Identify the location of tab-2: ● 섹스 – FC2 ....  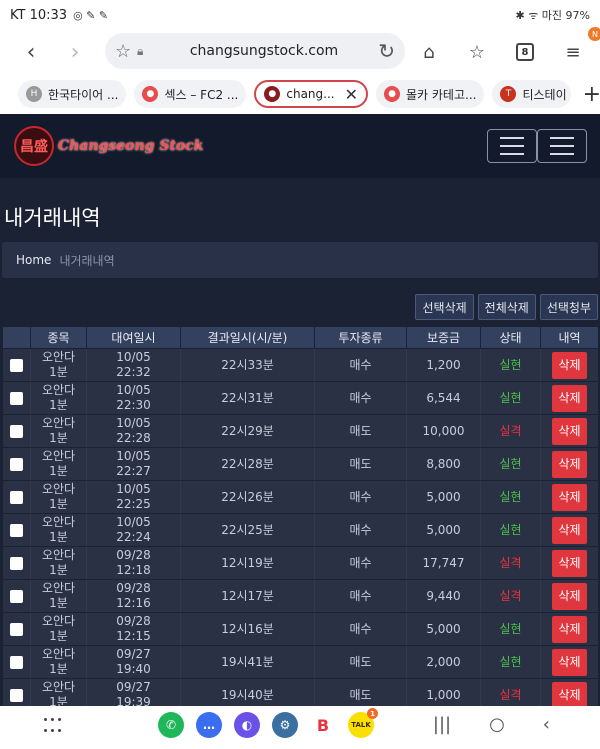
(190, 94).